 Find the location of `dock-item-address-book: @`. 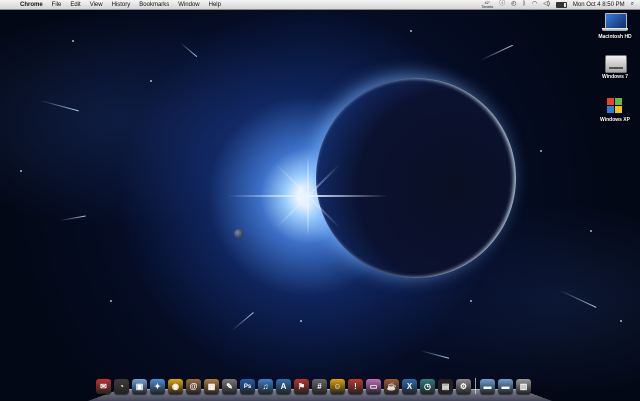

dock-item-address-book: @ is located at coordinates (193, 386).